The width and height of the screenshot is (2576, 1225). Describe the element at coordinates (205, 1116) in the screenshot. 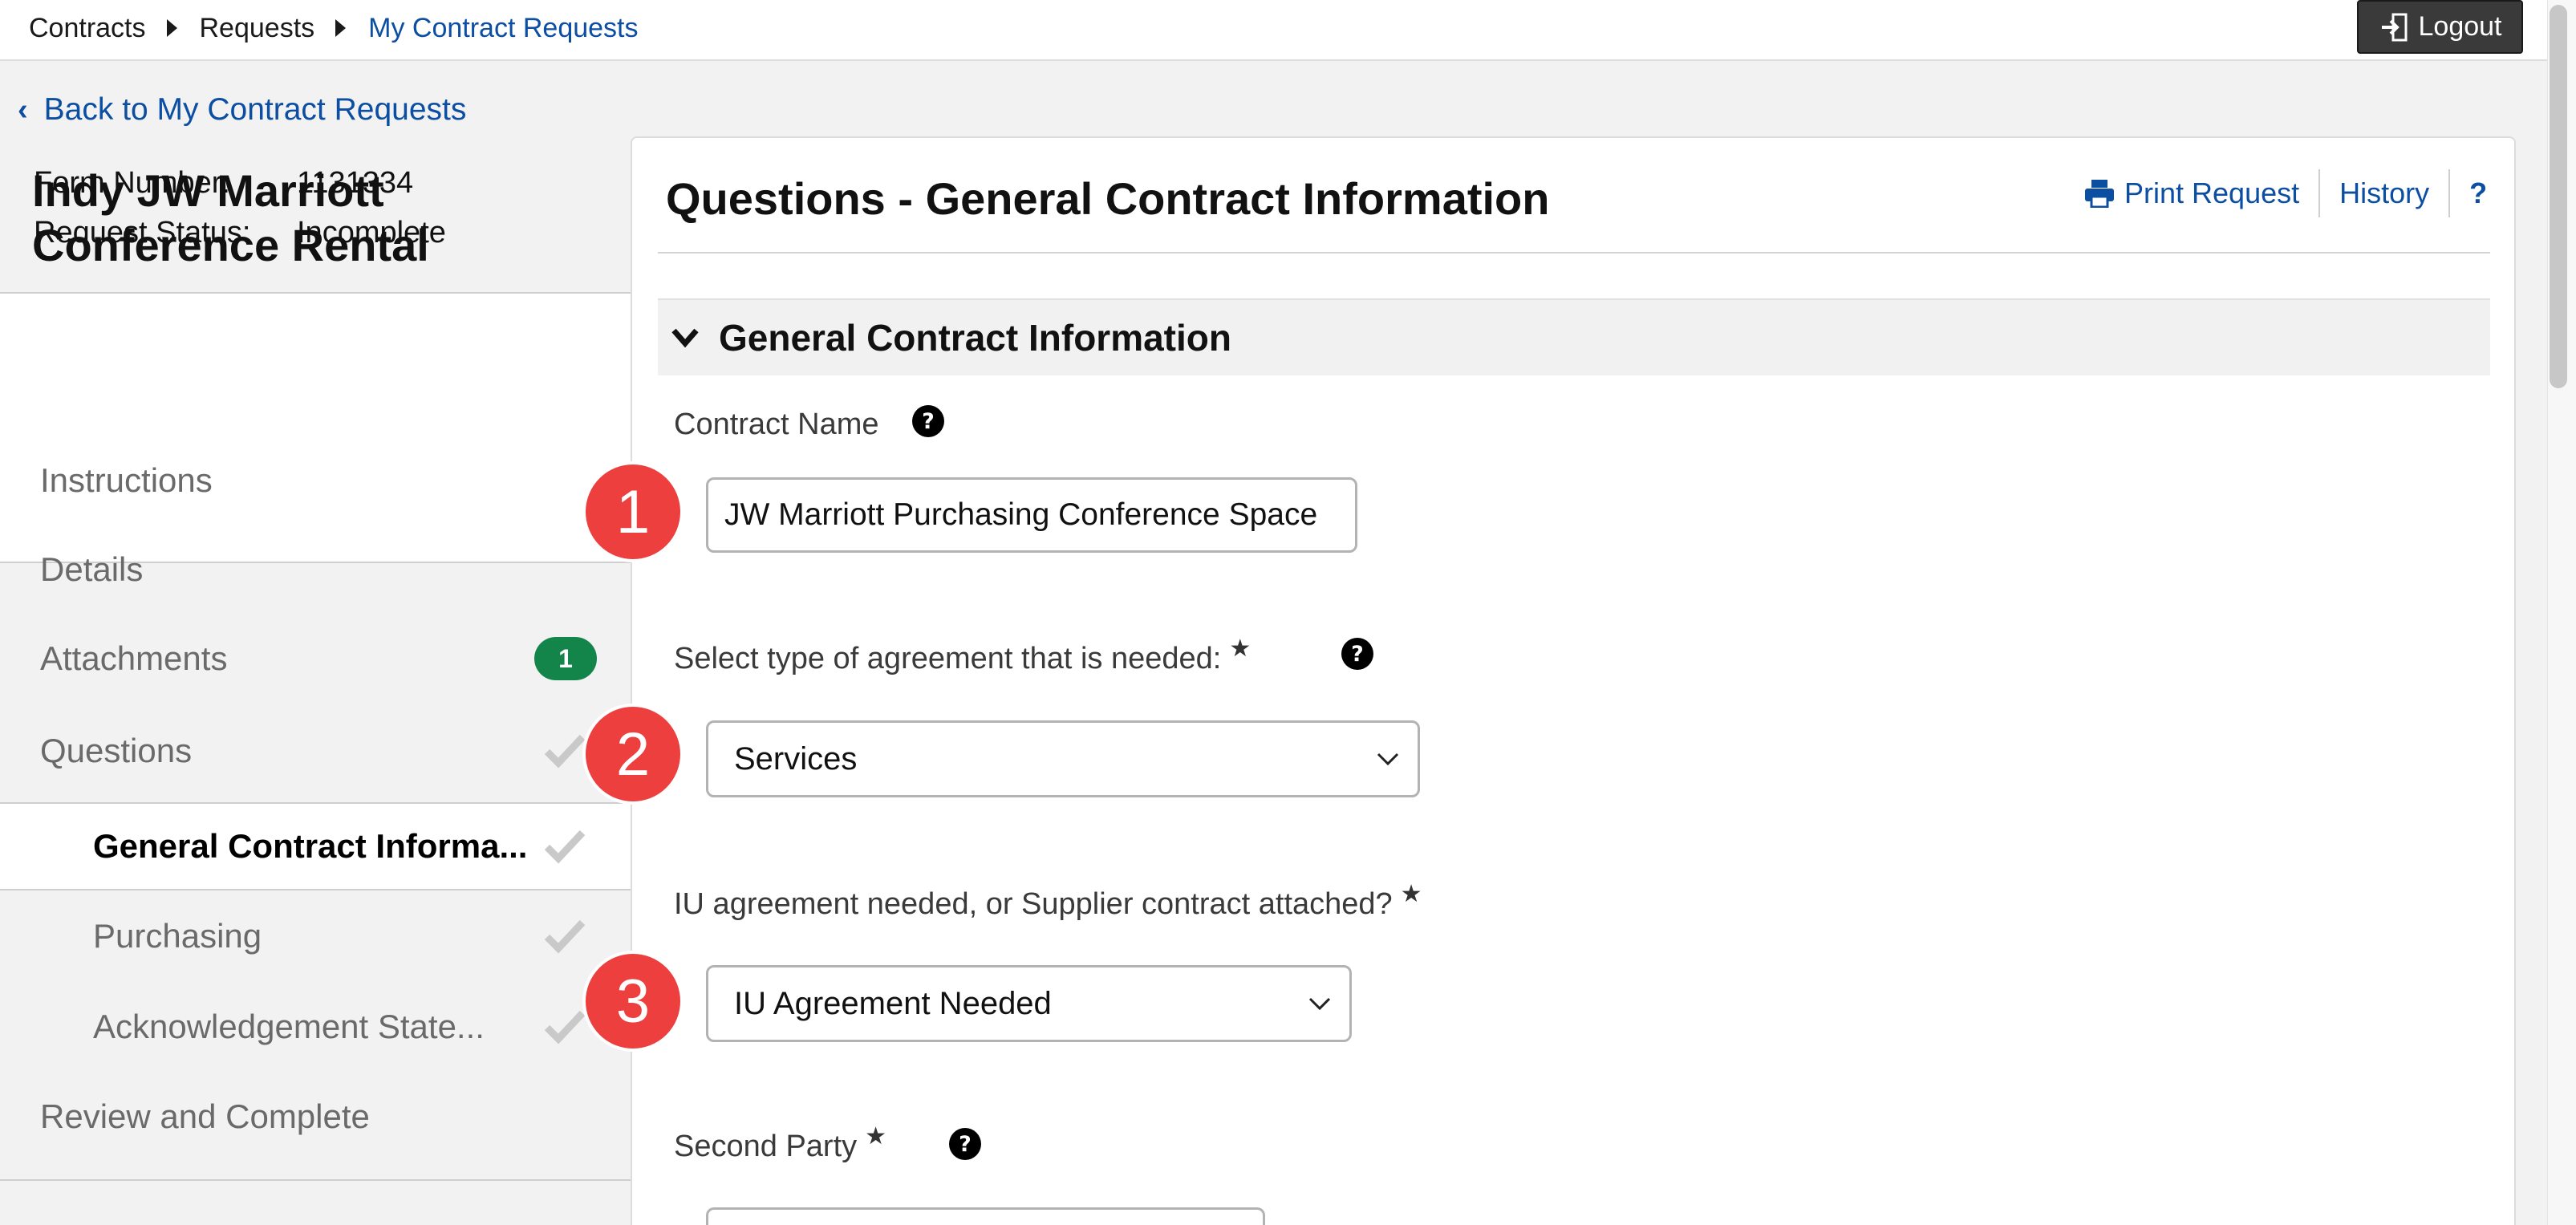

I see `sidebar-item-label: Review and Complete` at that location.